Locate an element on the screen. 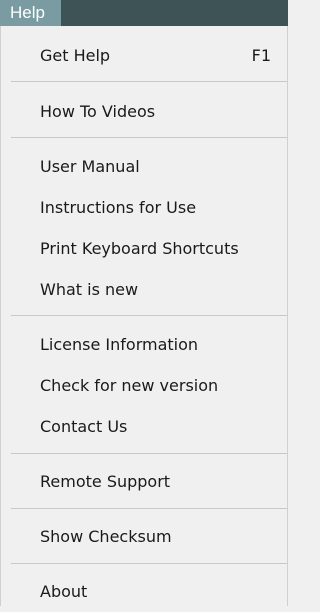 This screenshot has width=320, height=612. menu-item-what-is-new: What is new is located at coordinates (144, 290).